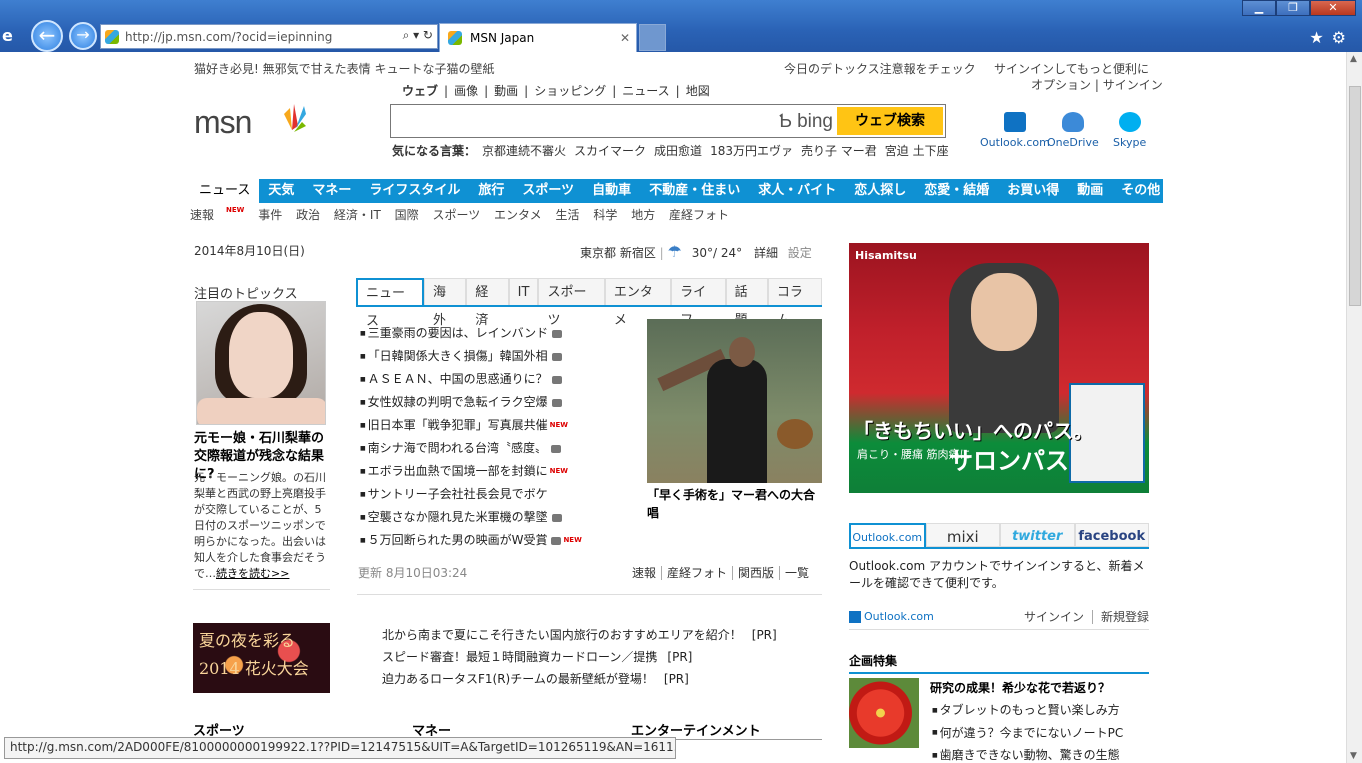  I want to click on address-bar: http://jp.msn.com/?ocid=iepinning ⌕ ▾ ↻, so click(269, 36).